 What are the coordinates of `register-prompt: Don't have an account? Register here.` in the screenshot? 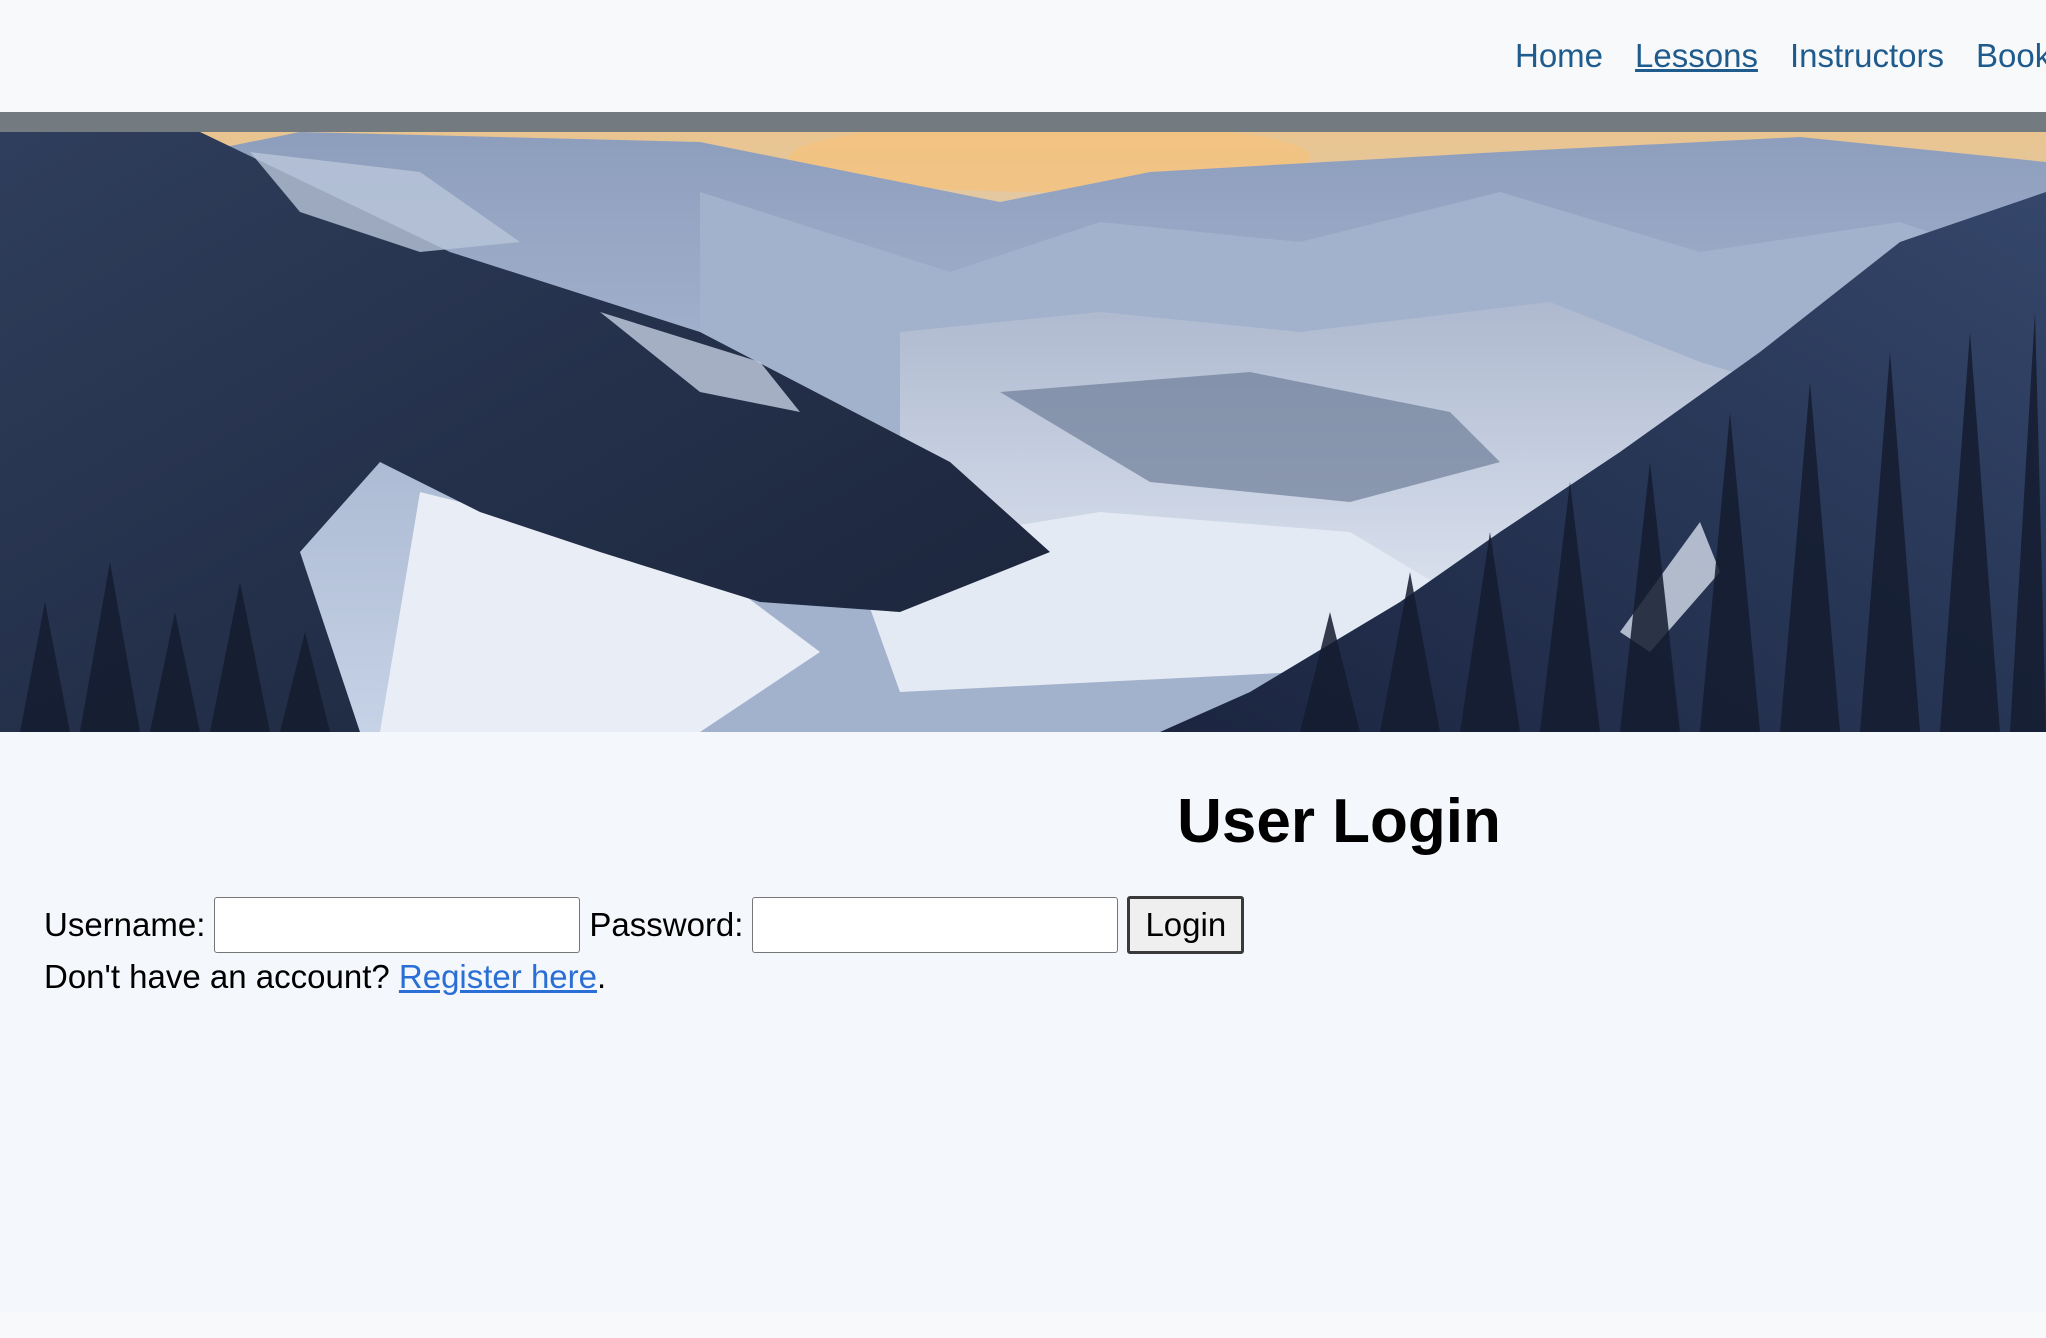 It's located at (325, 977).